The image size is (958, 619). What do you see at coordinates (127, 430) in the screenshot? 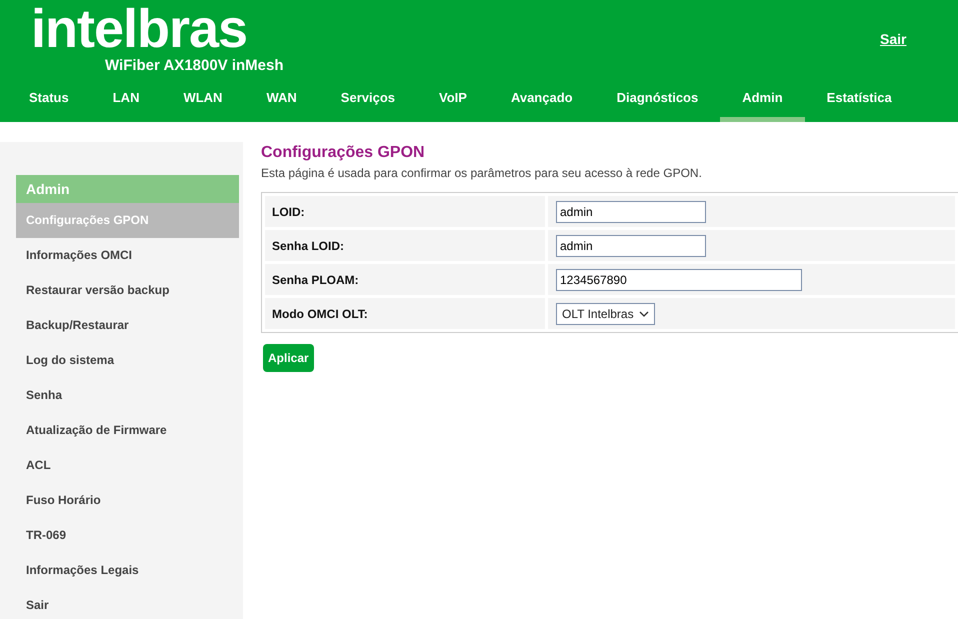
I see `sidebar-item: Atualização de Firmware` at bounding box center [127, 430].